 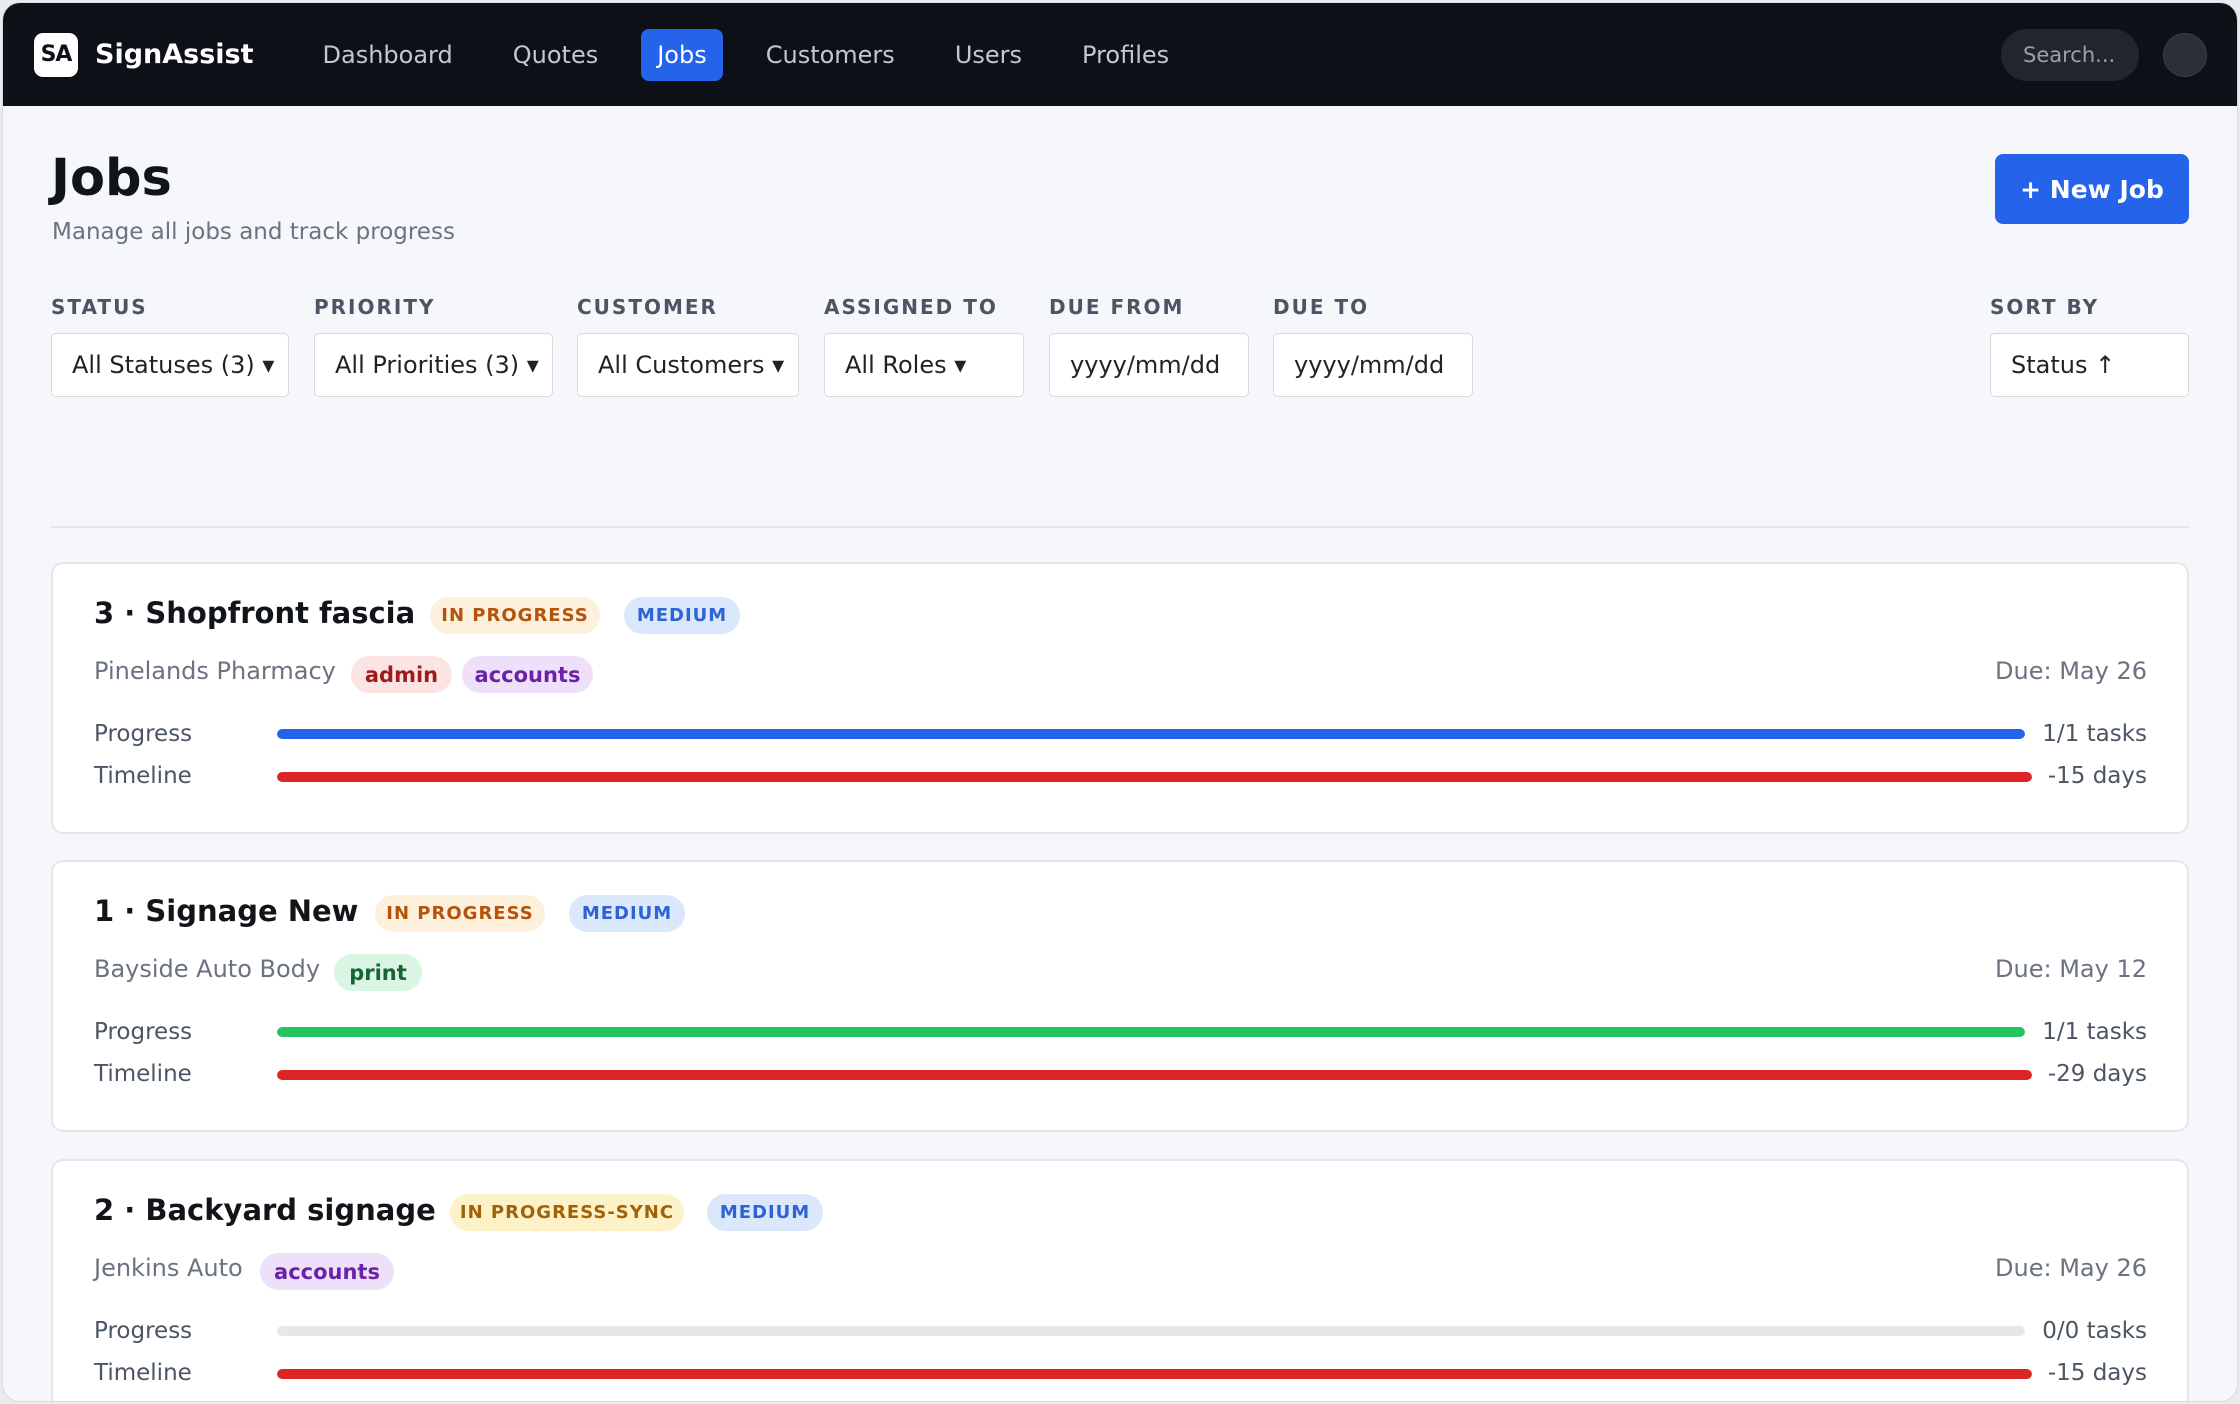 I want to click on customer-name: Jenkins Auto, so click(x=168, y=1268).